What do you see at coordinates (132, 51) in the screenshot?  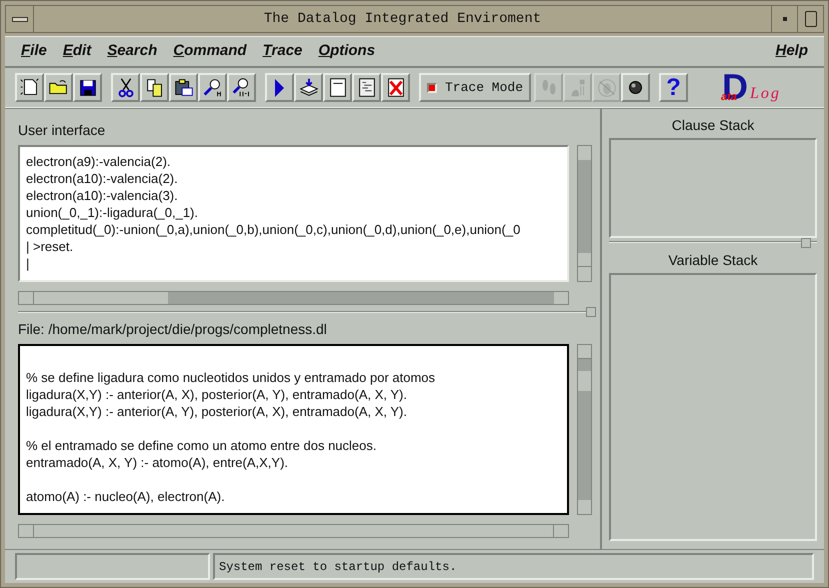 I see `menu-item: Search` at bounding box center [132, 51].